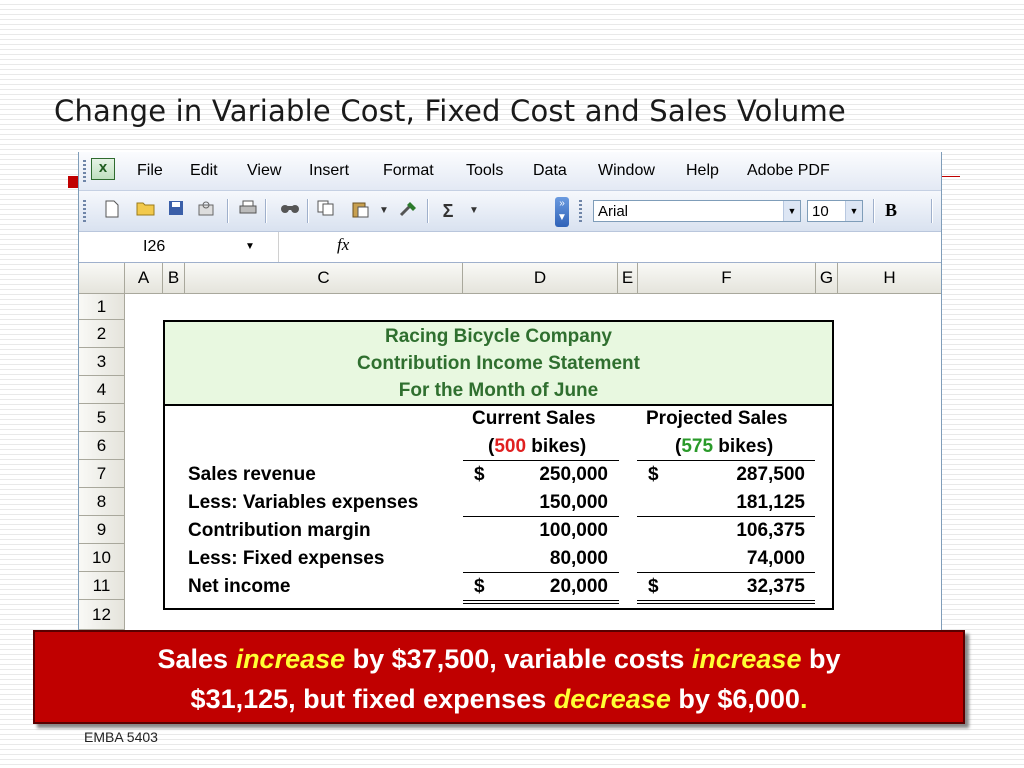 The image size is (1024, 768). What do you see at coordinates (628, 278) in the screenshot?
I see `column-header-e: E` at bounding box center [628, 278].